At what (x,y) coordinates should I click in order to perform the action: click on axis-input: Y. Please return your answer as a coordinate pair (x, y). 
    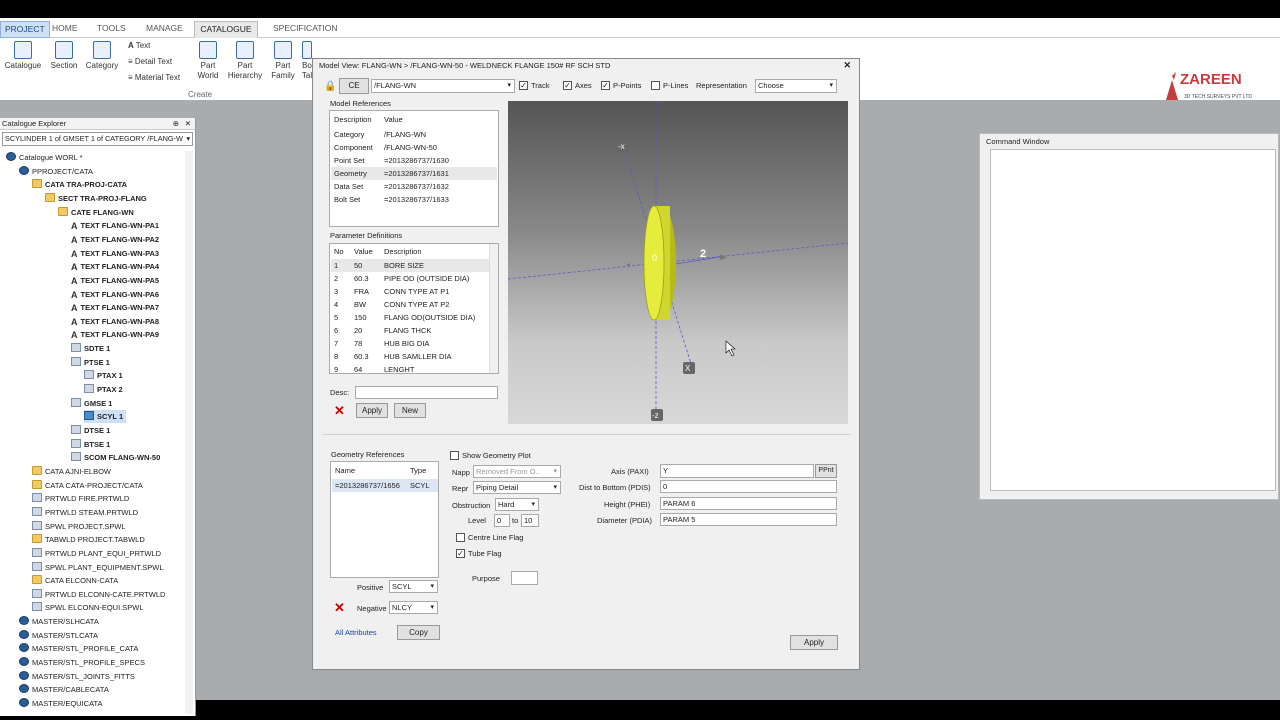
    Looking at the image, I should click on (737, 471).